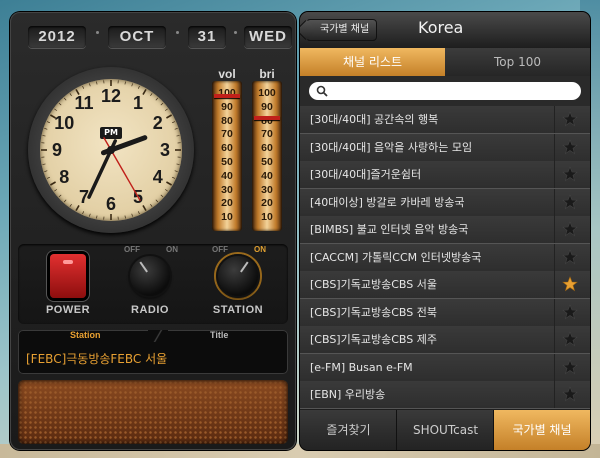 This screenshot has width=600, height=458. Describe the element at coordinates (517, 62) in the screenshot. I see `tab-top-100: Top 100` at that location.